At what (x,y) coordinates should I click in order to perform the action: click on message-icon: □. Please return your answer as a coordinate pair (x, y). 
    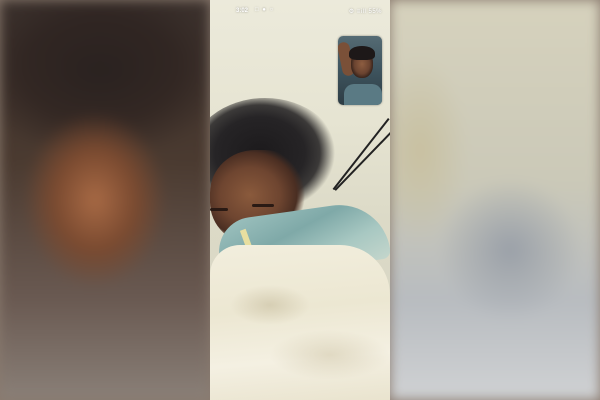
    Looking at the image, I should click on (257, 10).